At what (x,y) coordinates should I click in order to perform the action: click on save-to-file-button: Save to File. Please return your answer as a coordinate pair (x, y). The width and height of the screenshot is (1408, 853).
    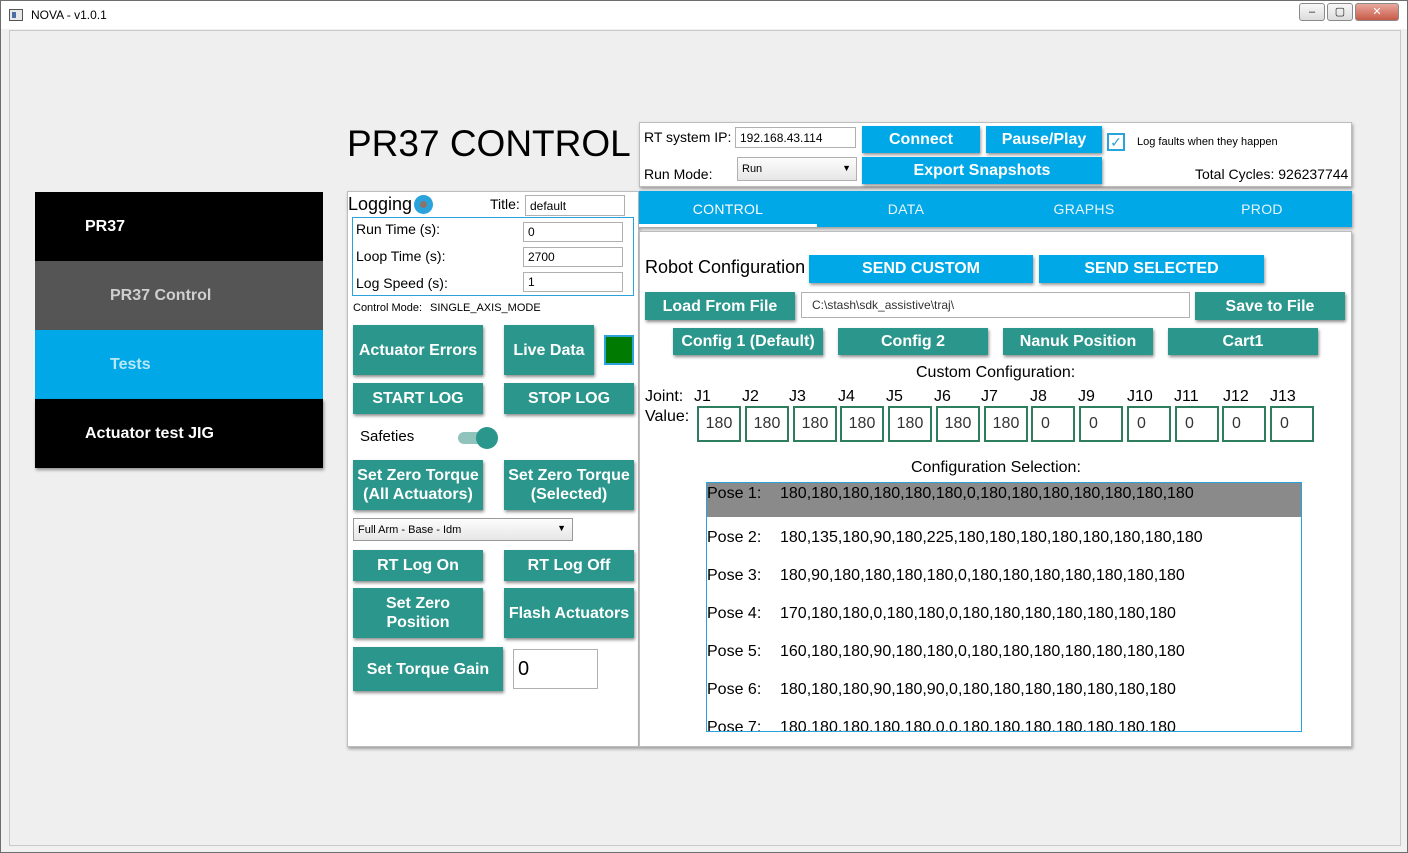
    Looking at the image, I should click on (1270, 306).